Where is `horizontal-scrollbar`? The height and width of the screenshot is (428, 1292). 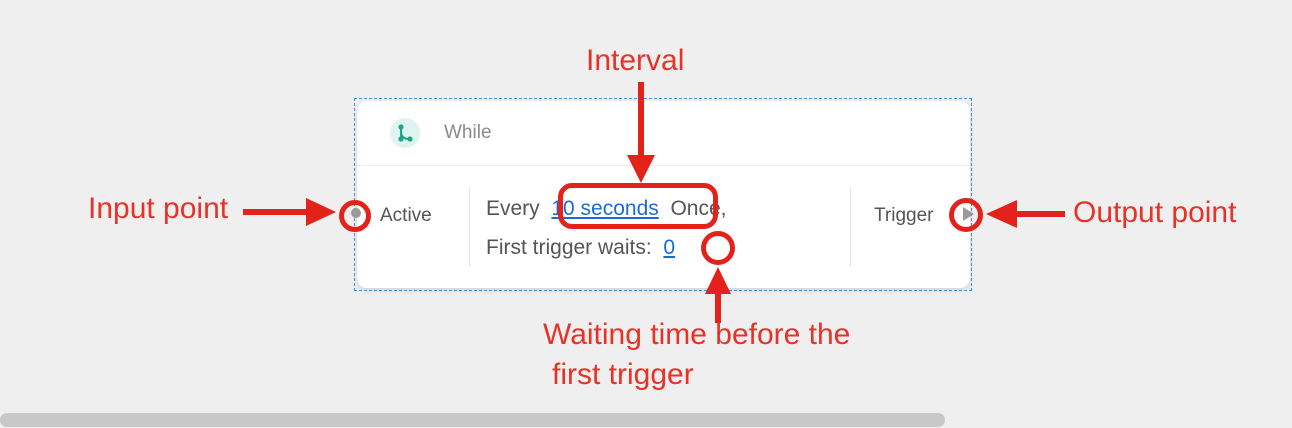 horizontal-scrollbar is located at coordinates (472, 420).